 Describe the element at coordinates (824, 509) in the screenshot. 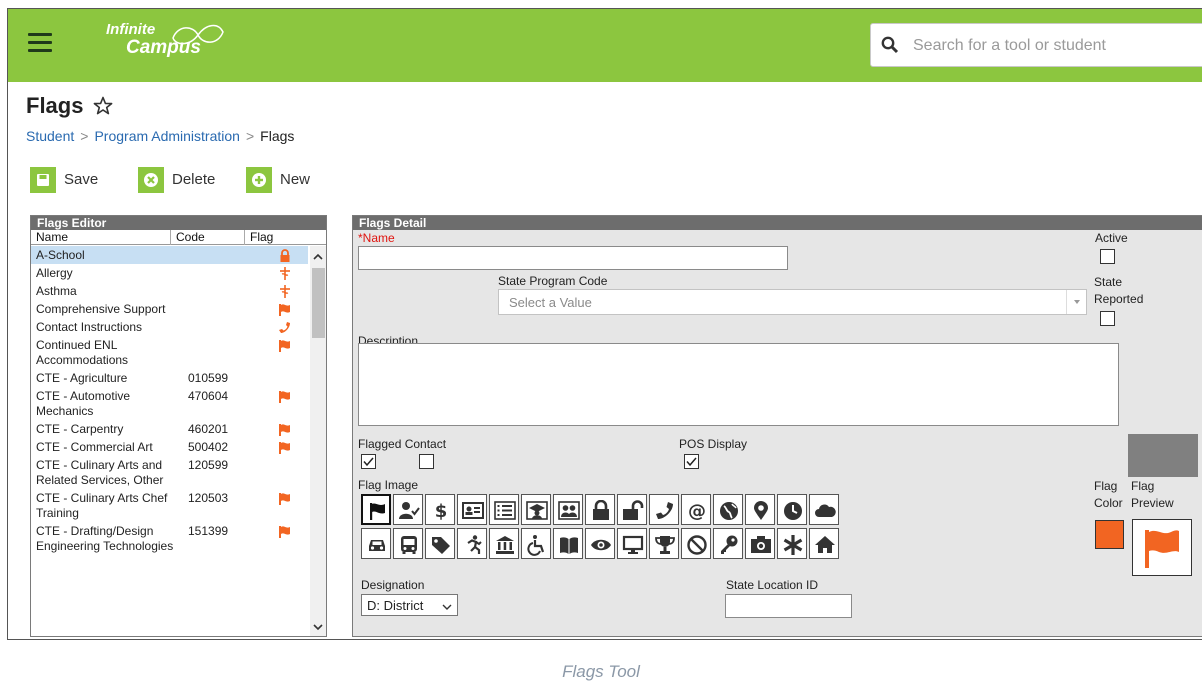

I see `cloud-icon` at that location.